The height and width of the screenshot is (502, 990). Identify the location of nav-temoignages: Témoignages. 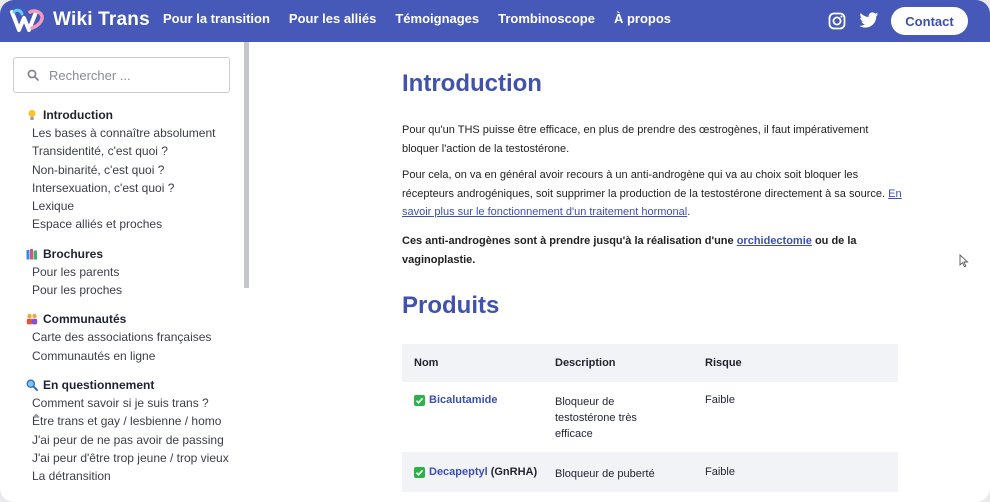
(437, 18).